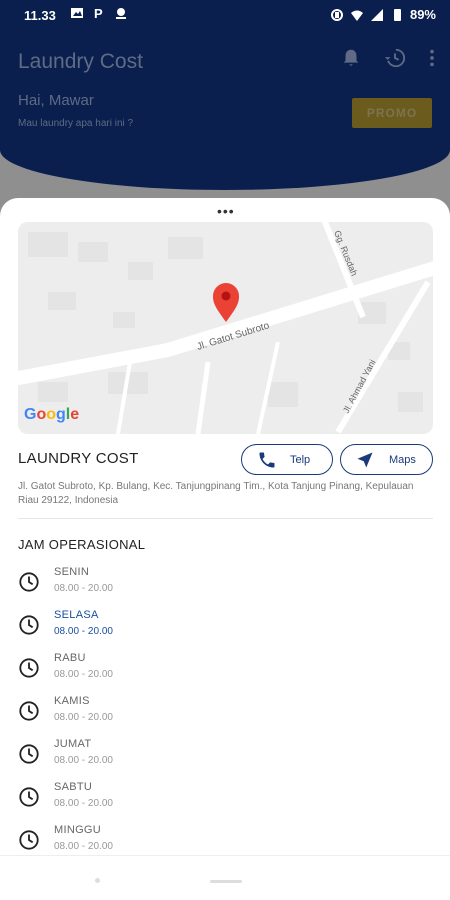 This screenshot has height=900, width=450. I want to click on greeting: Hai, Mawar, so click(56, 100).